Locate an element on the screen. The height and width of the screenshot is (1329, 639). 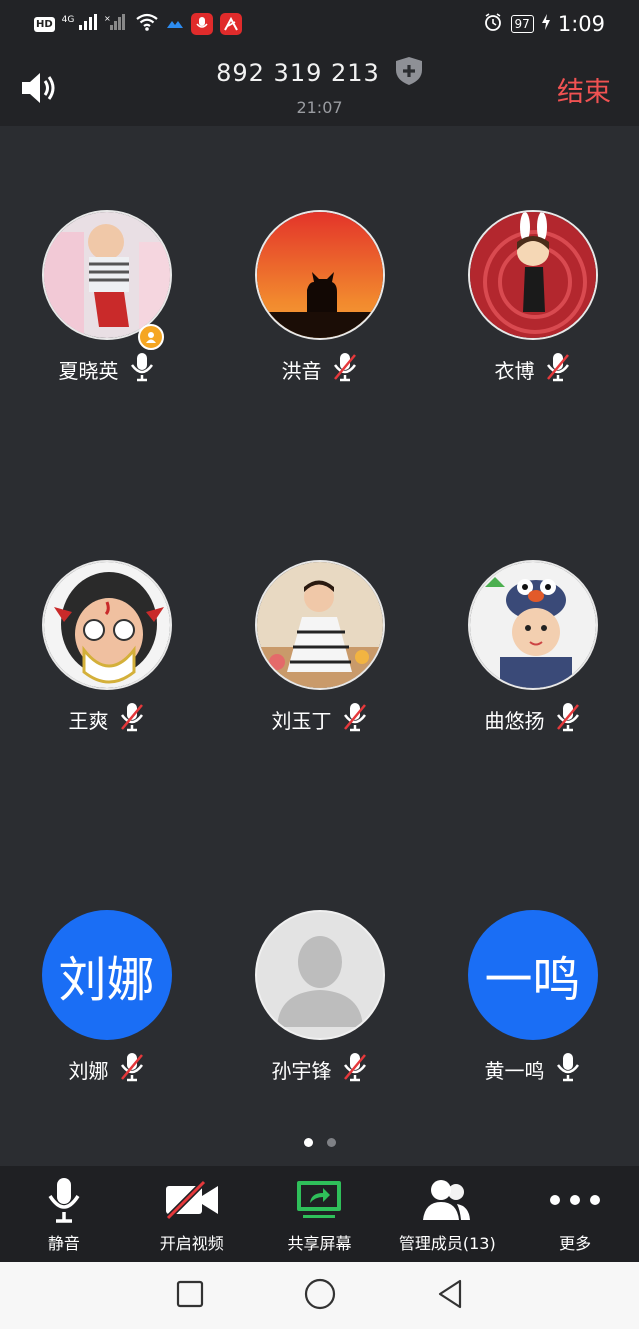
participant-tile: 王爽 is located at coordinates (106, 647).